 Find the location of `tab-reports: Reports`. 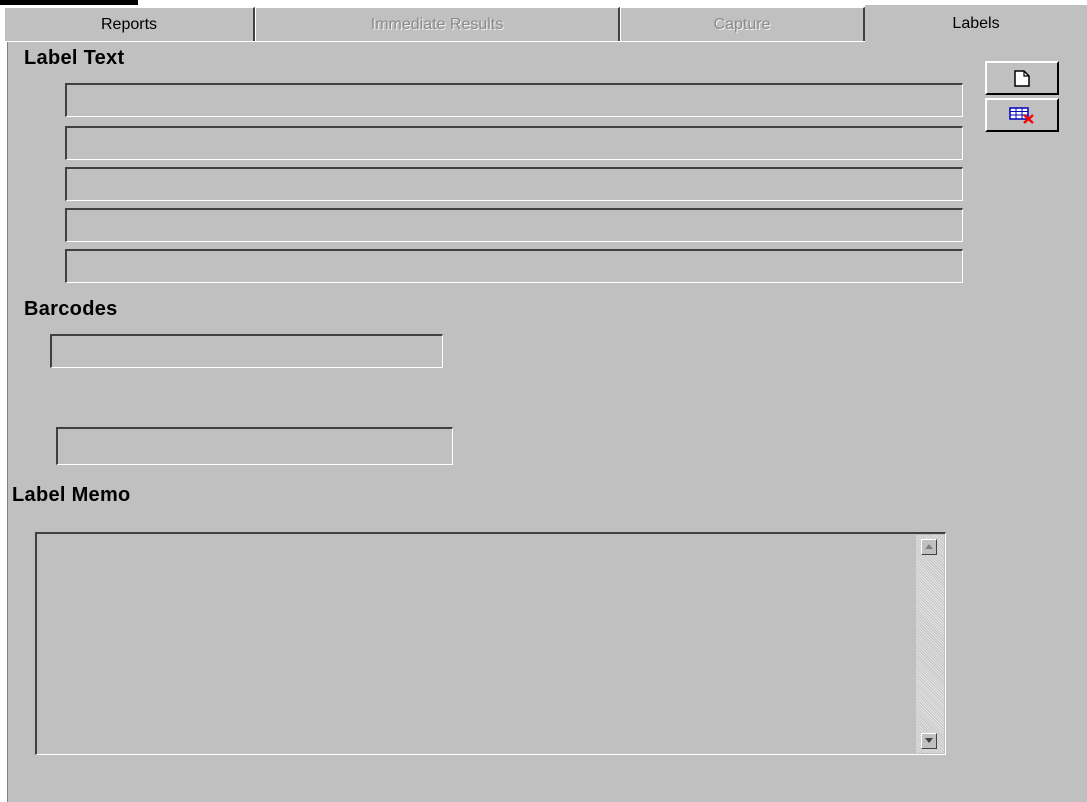

tab-reports: Reports is located at coordinates (129, 24).